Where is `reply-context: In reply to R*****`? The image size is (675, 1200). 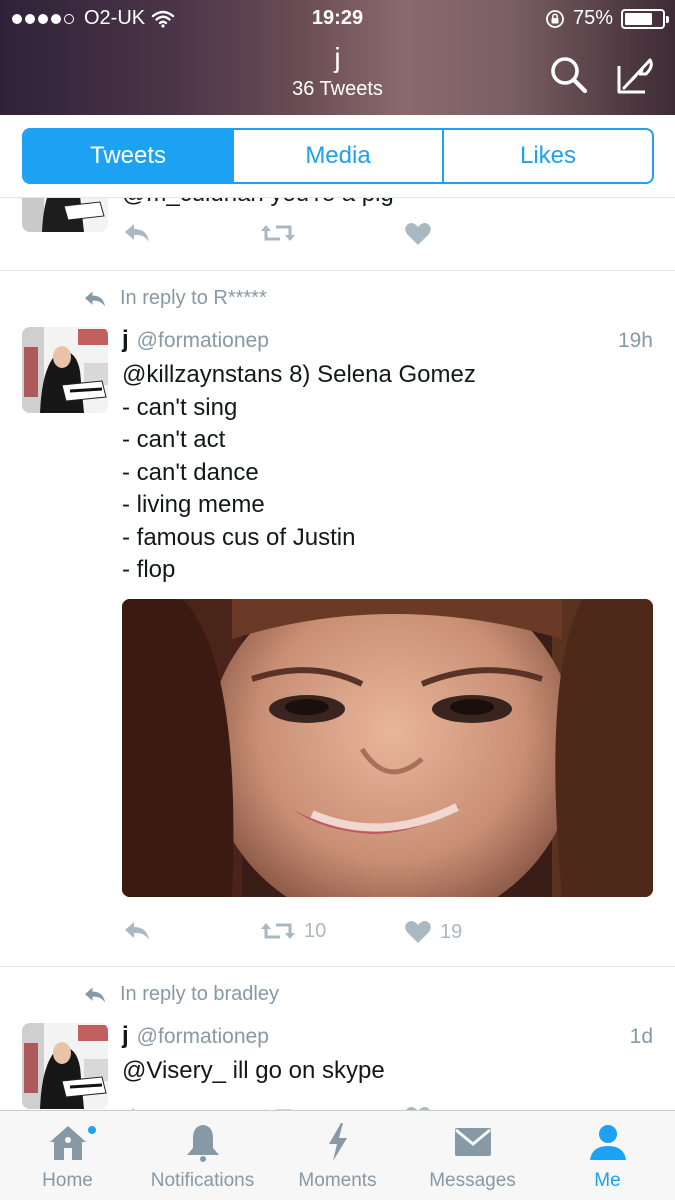 reply-context: In reply to R***** is located at coordinates (174, 298).